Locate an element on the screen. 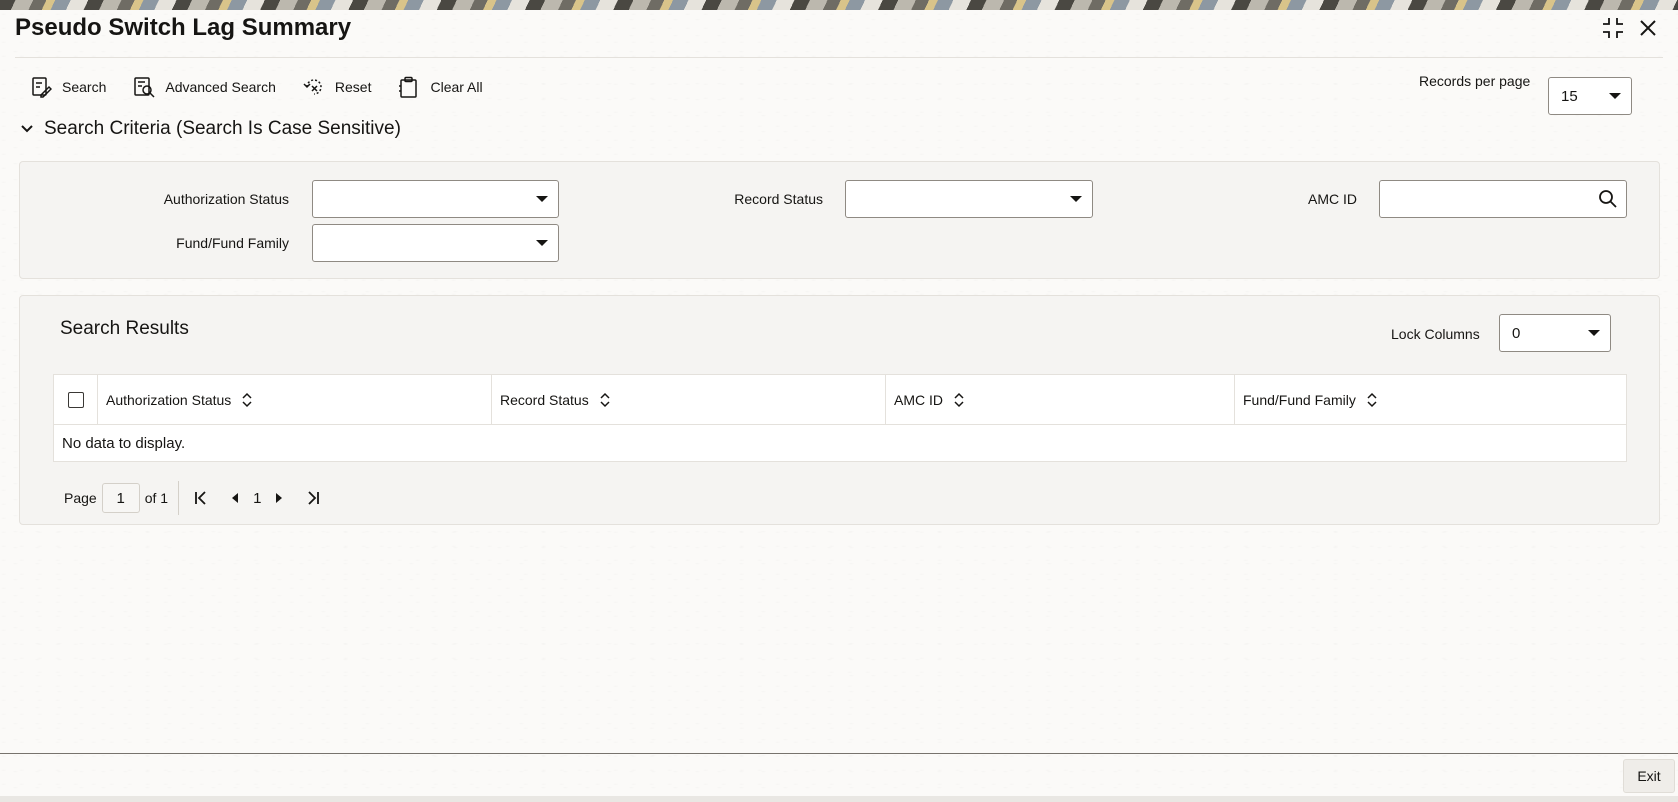 Image resolution: width=1678 pixels, height=802 pixels. last-page-icon is located at coordinates (313, 498).